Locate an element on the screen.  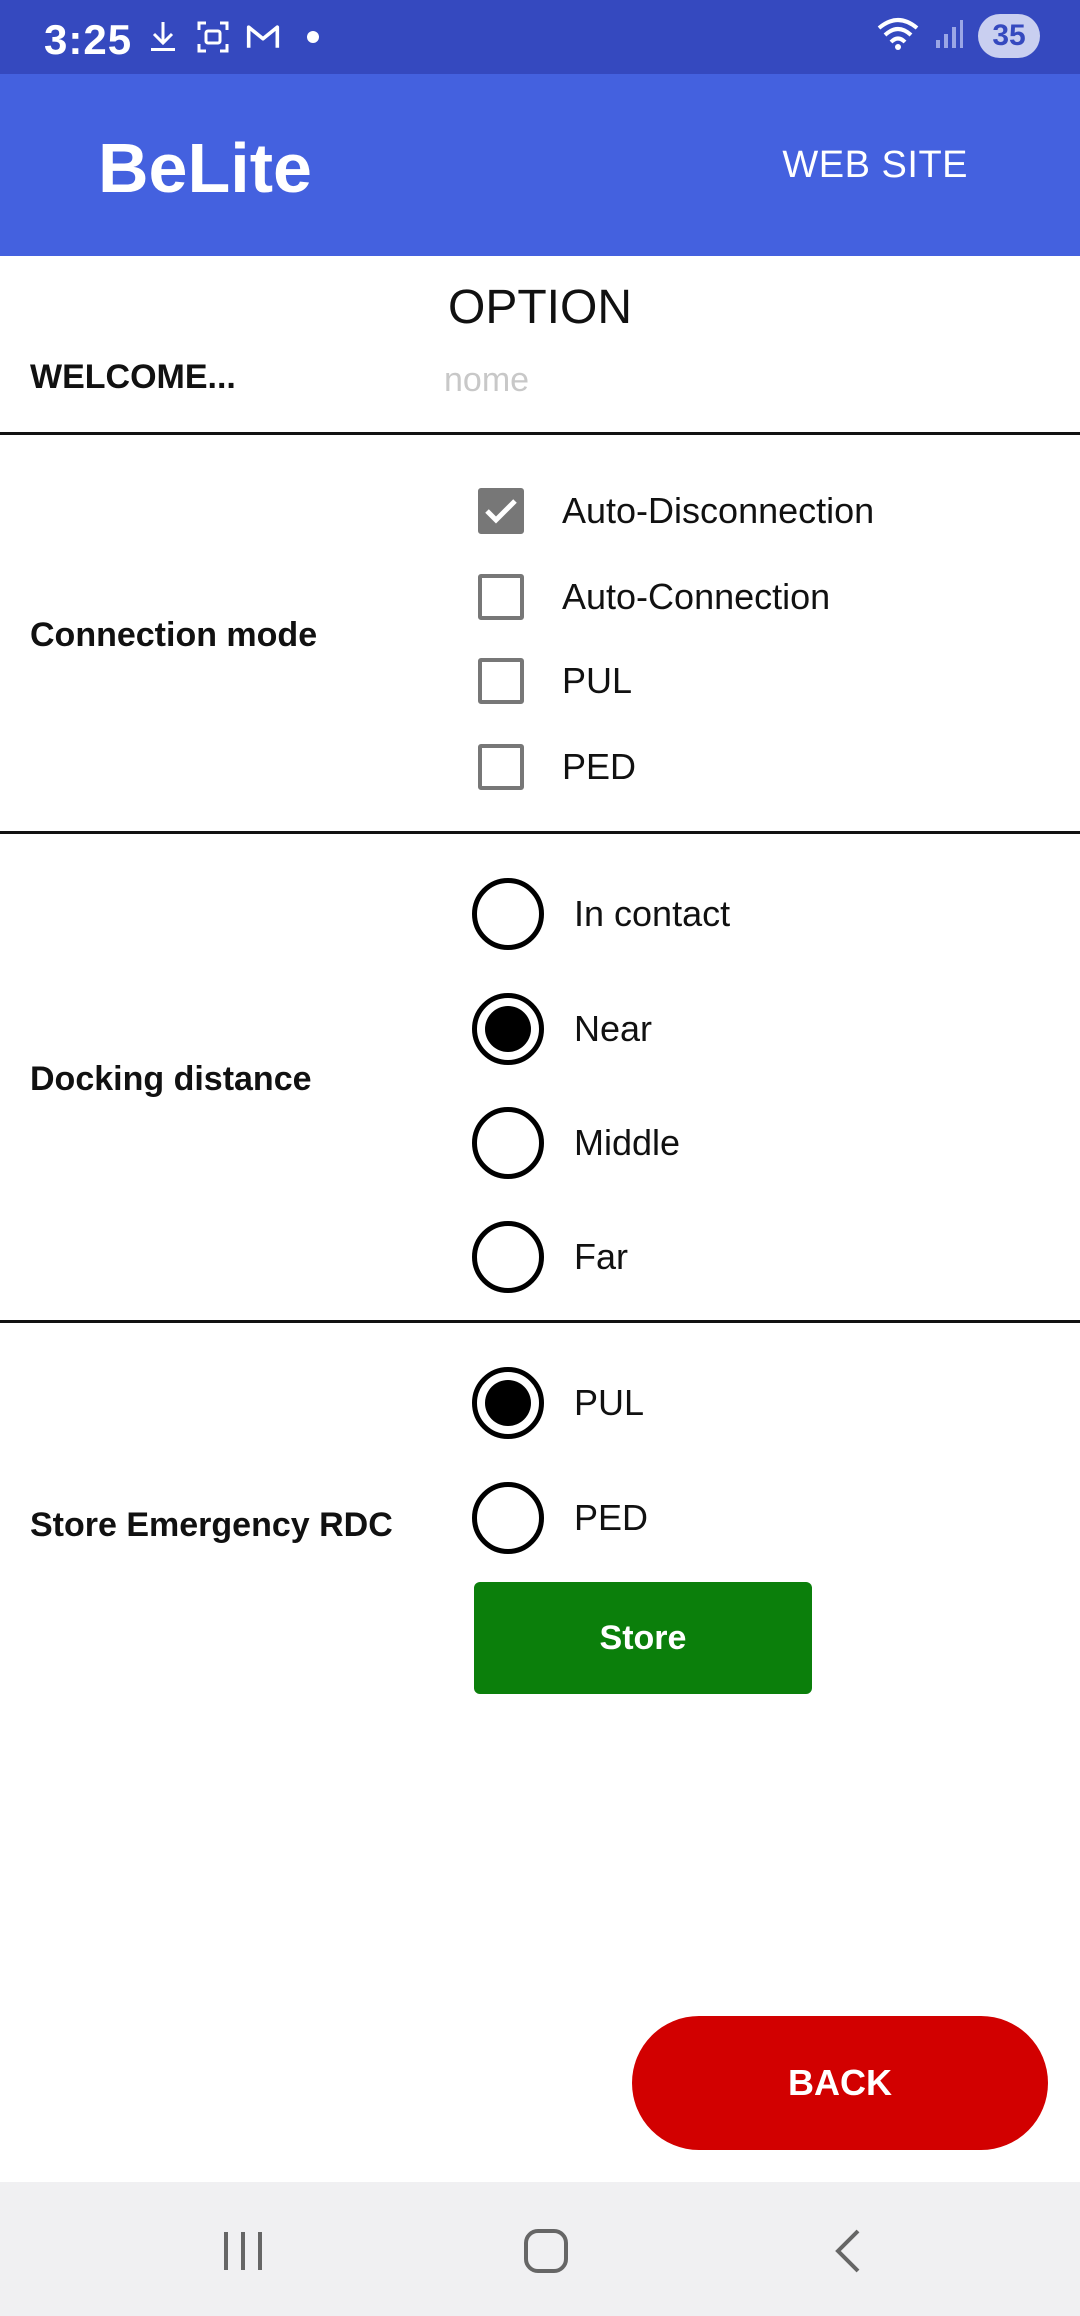
docking-distance-label: Docking distance is located at coordinates (171, 1079).